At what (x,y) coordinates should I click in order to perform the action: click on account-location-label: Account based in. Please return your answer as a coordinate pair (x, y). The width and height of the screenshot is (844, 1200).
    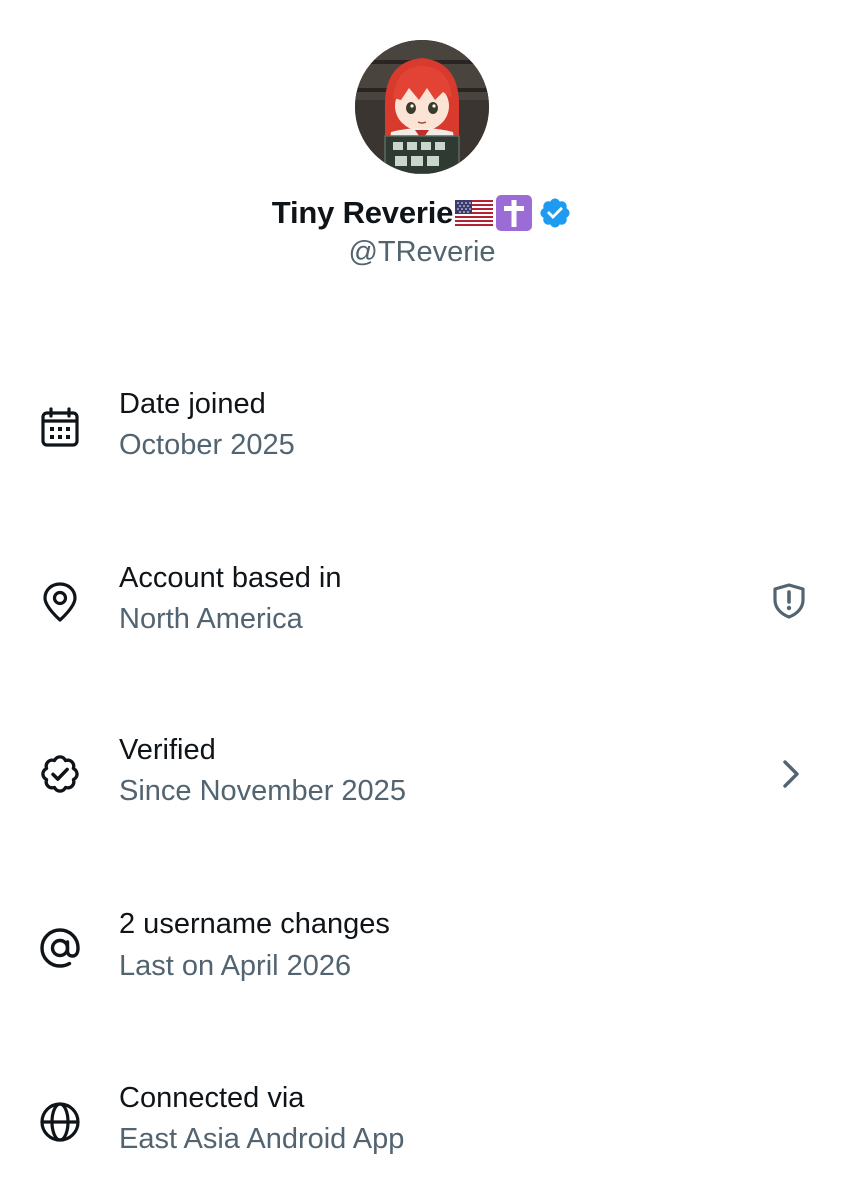
    Looking at the image, I should click on (230, 578).